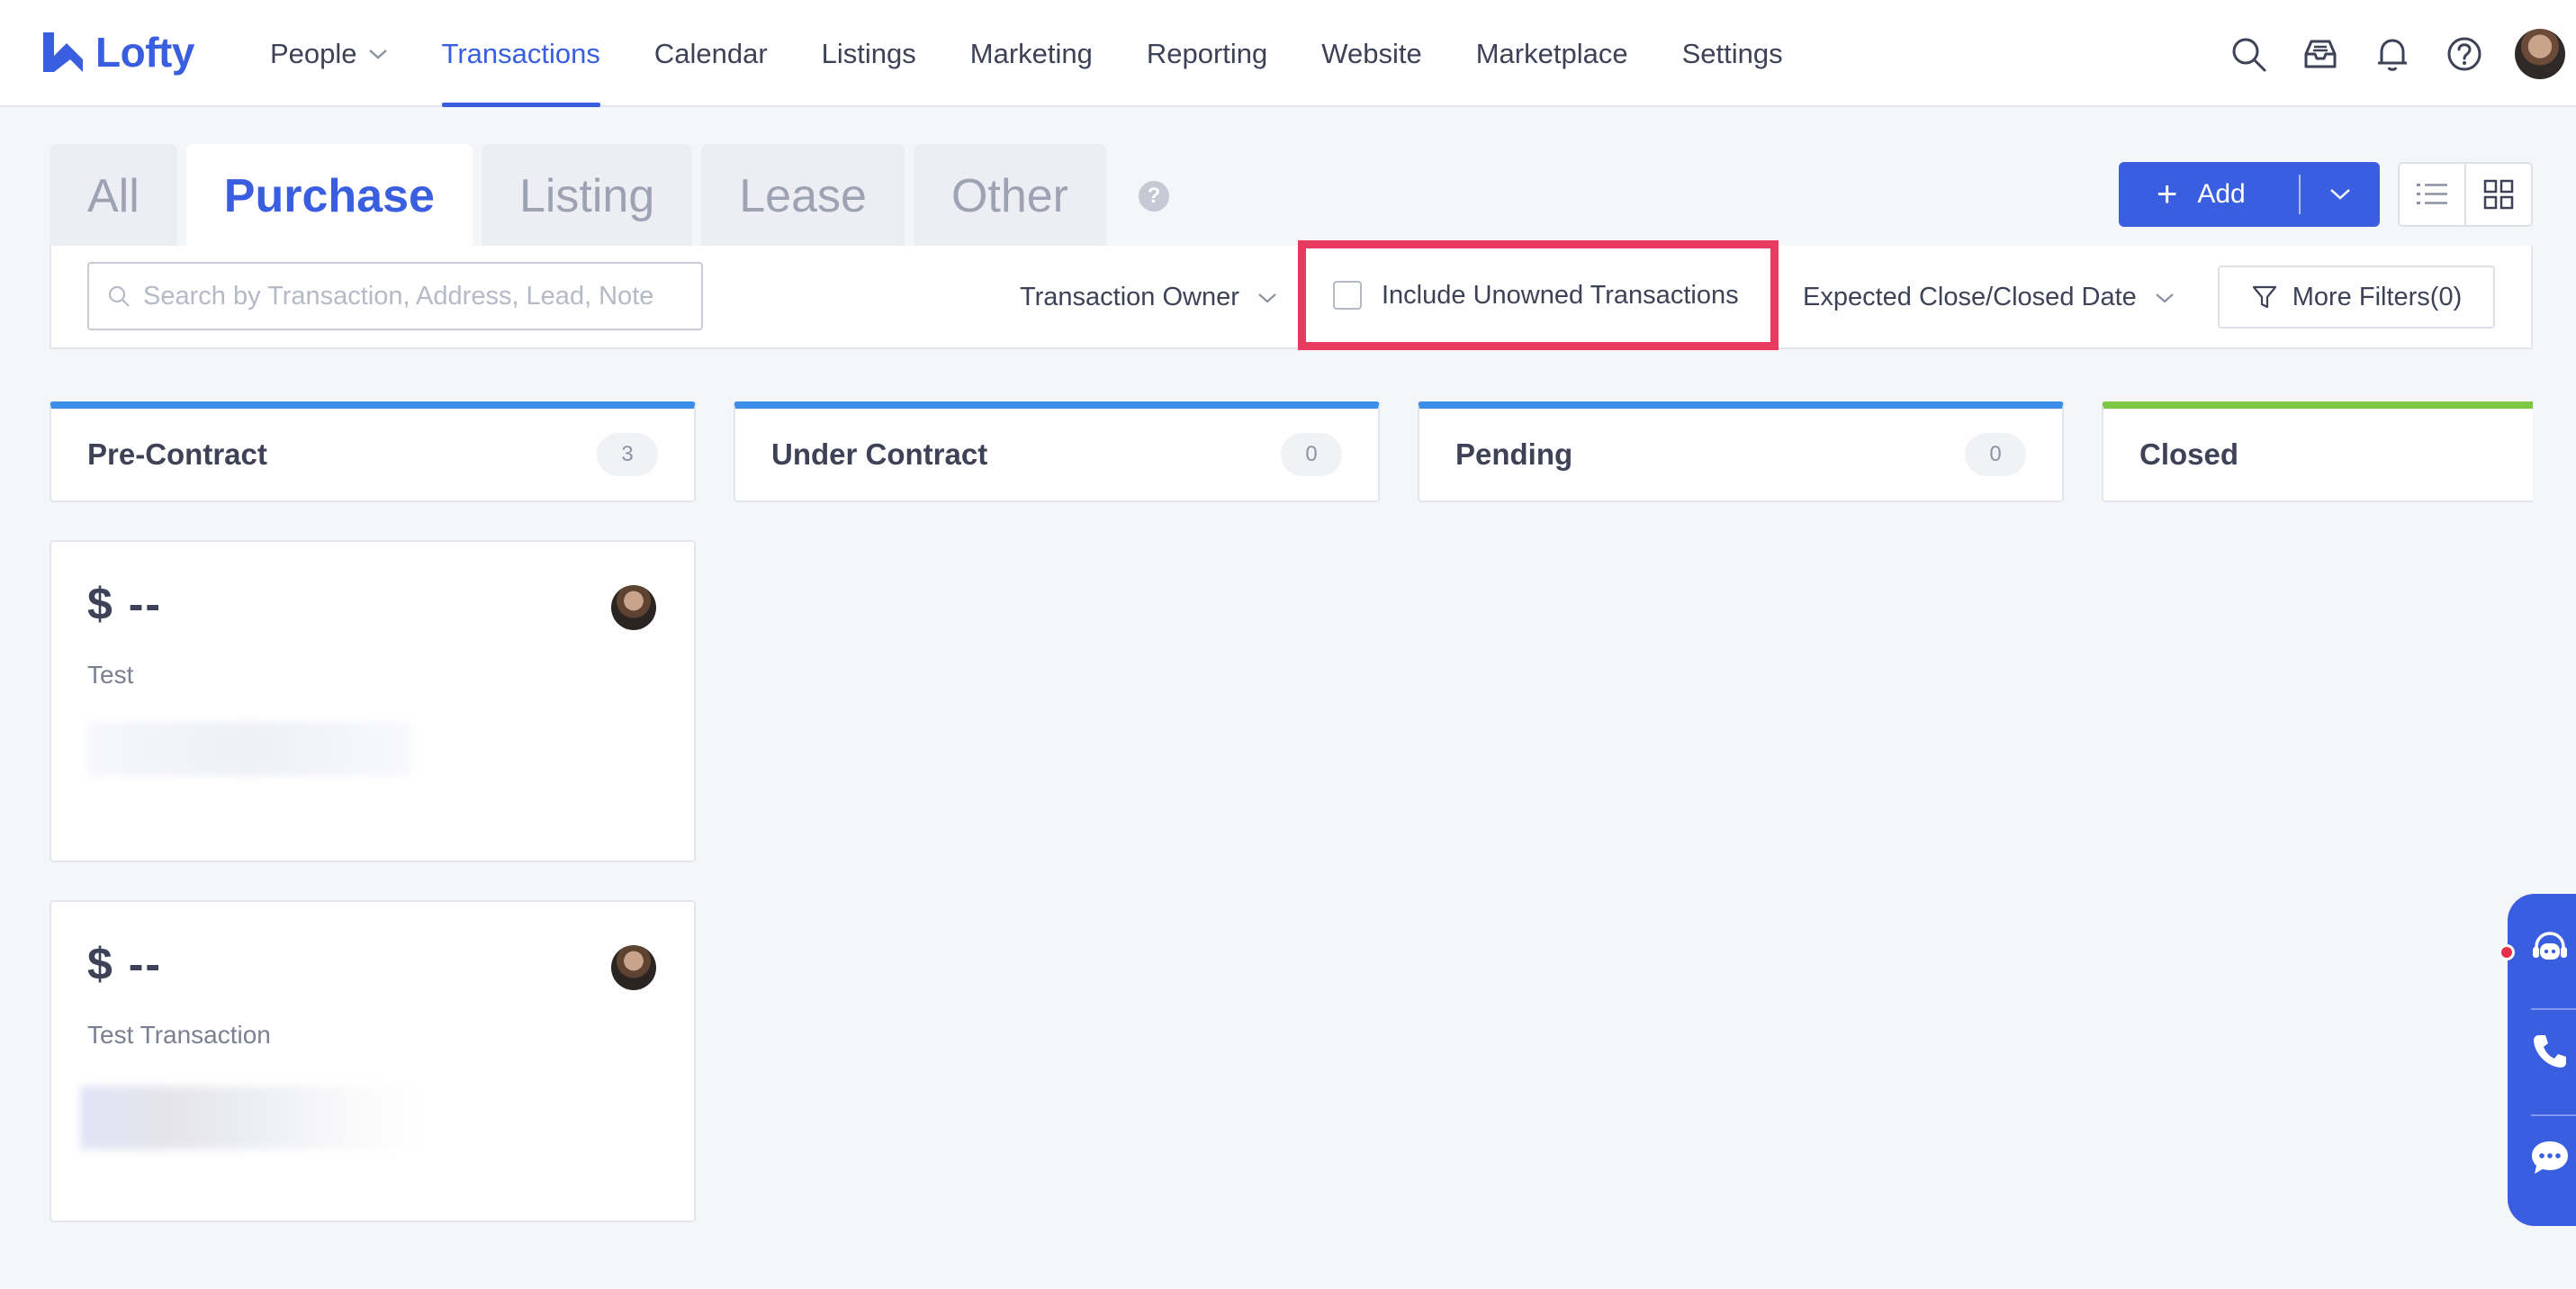  I want to click on include-unowned-label: Include Unowned Transactions, so click(1560, 296).